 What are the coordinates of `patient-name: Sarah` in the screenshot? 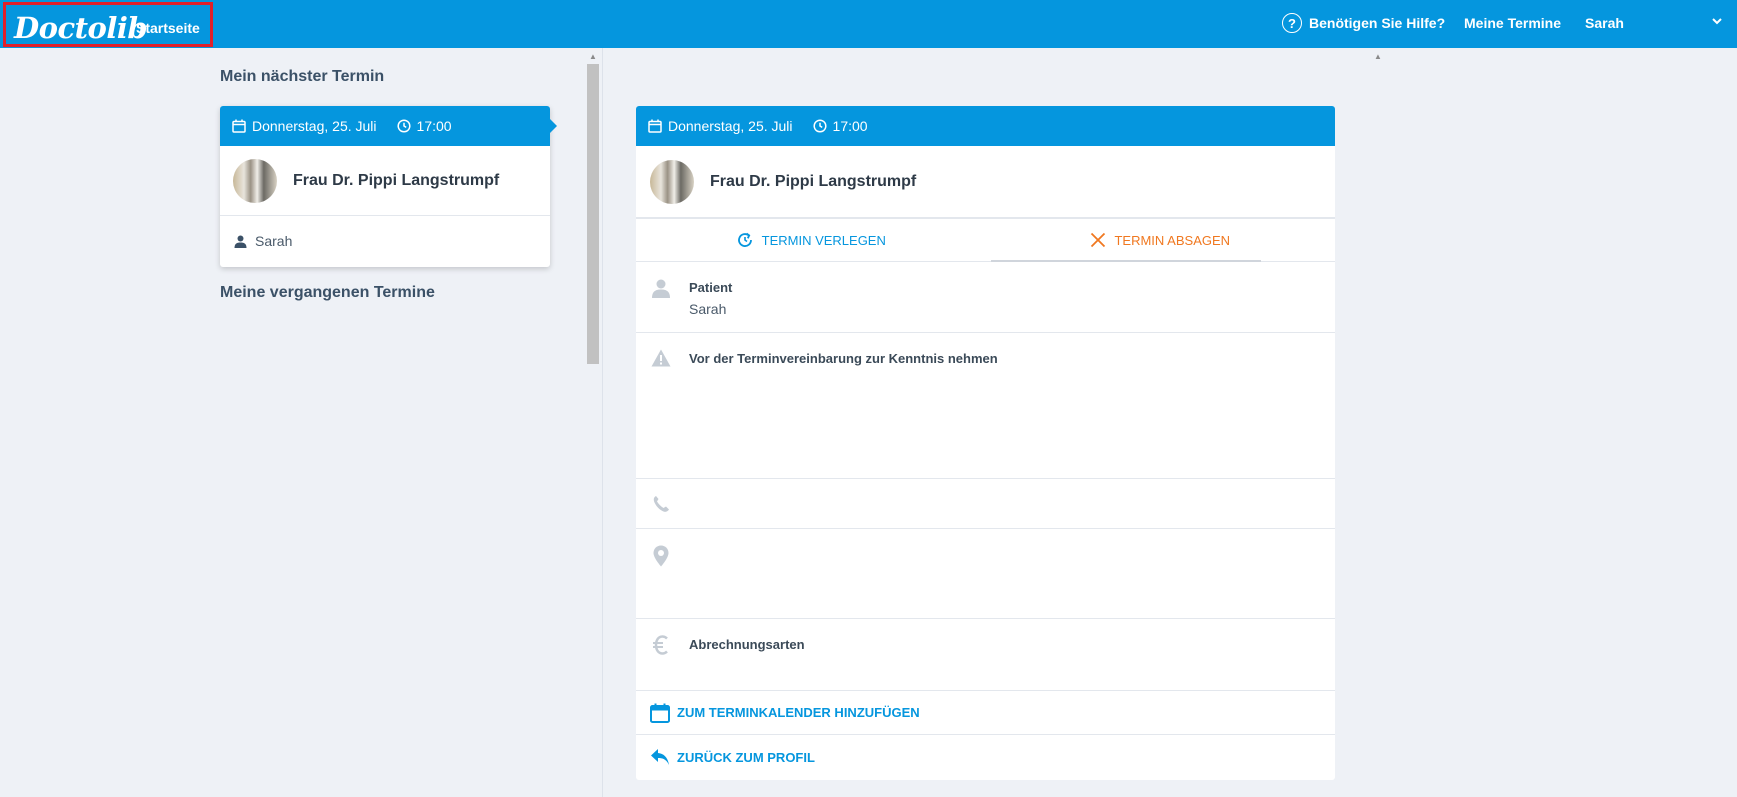 It's located at (274, 241).